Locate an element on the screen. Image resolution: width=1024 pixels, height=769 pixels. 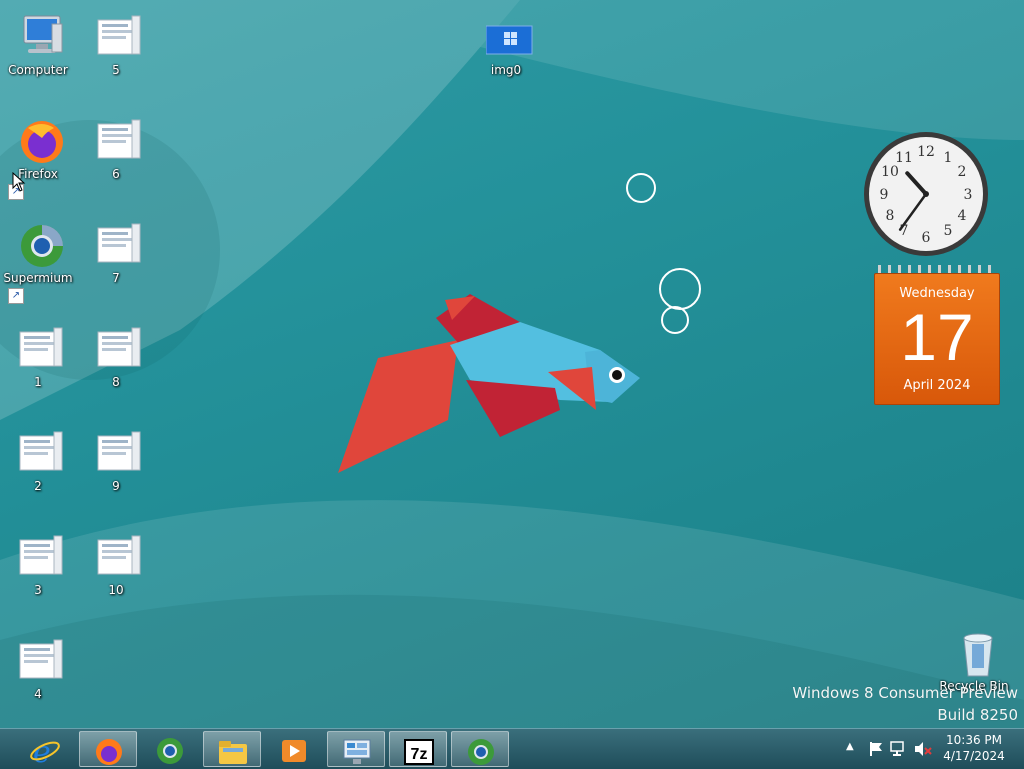
betta-fish is located at coordinates (489, 383).